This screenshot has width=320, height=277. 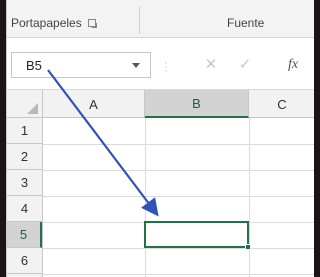 What do you see at coordinates (248, 247) in the screenshot?
I see `fill-handle` at bounding box center [248, 247].